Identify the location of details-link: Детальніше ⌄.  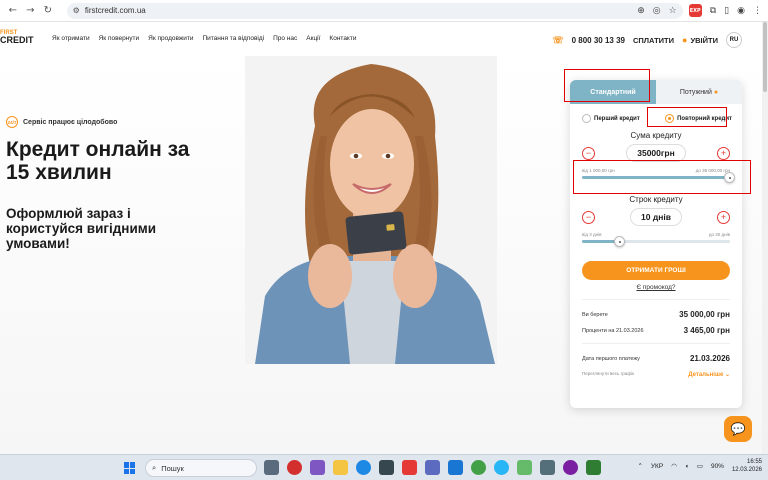
(709, 374).